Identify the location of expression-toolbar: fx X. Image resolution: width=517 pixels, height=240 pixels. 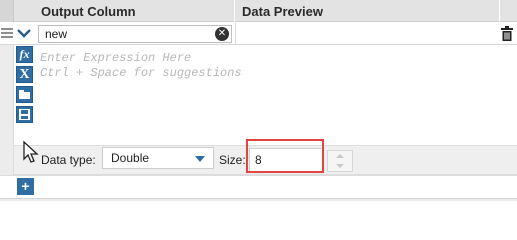
(25, 86).